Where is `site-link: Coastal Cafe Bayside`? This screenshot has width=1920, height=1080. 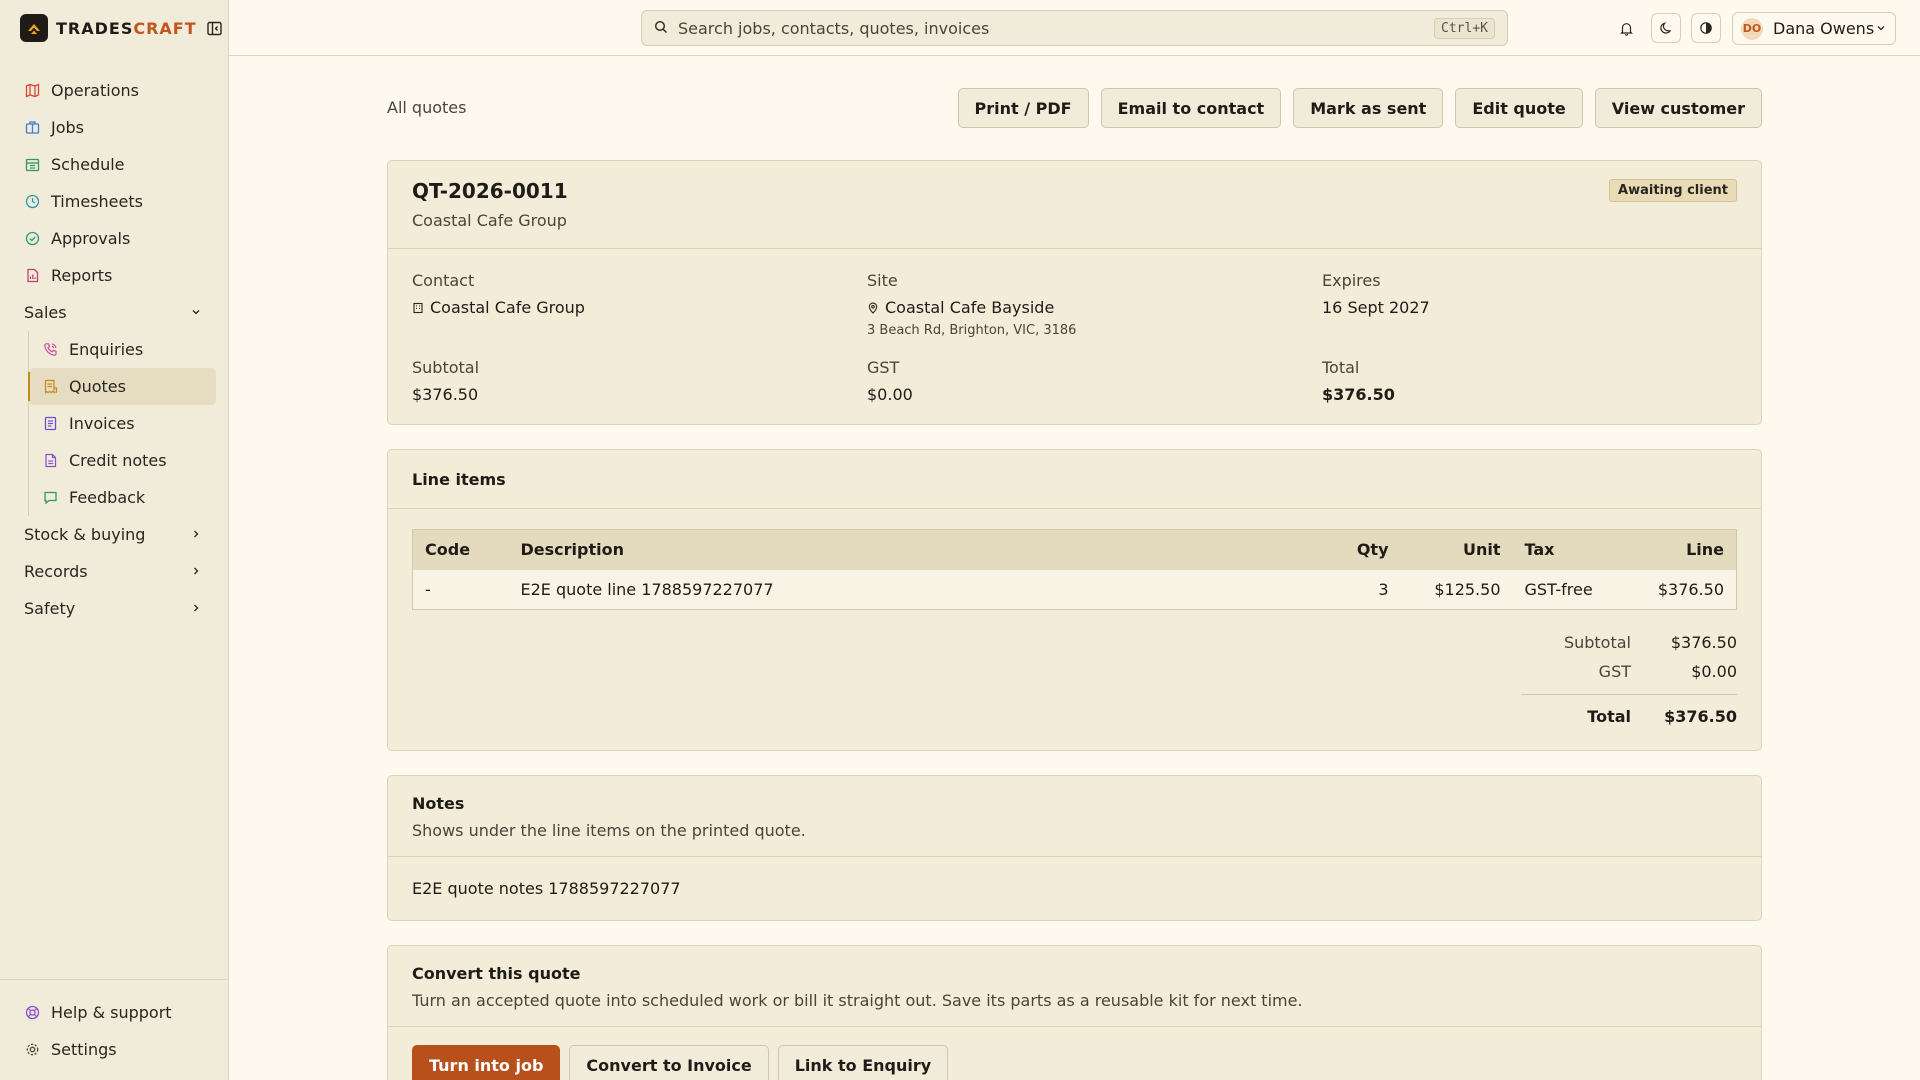
site-link: Coastal Cafe Bayside is located at coordinates (1094, 307).